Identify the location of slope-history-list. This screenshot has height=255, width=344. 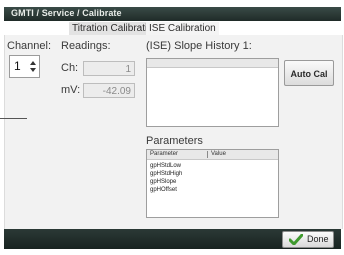
(212, 92).